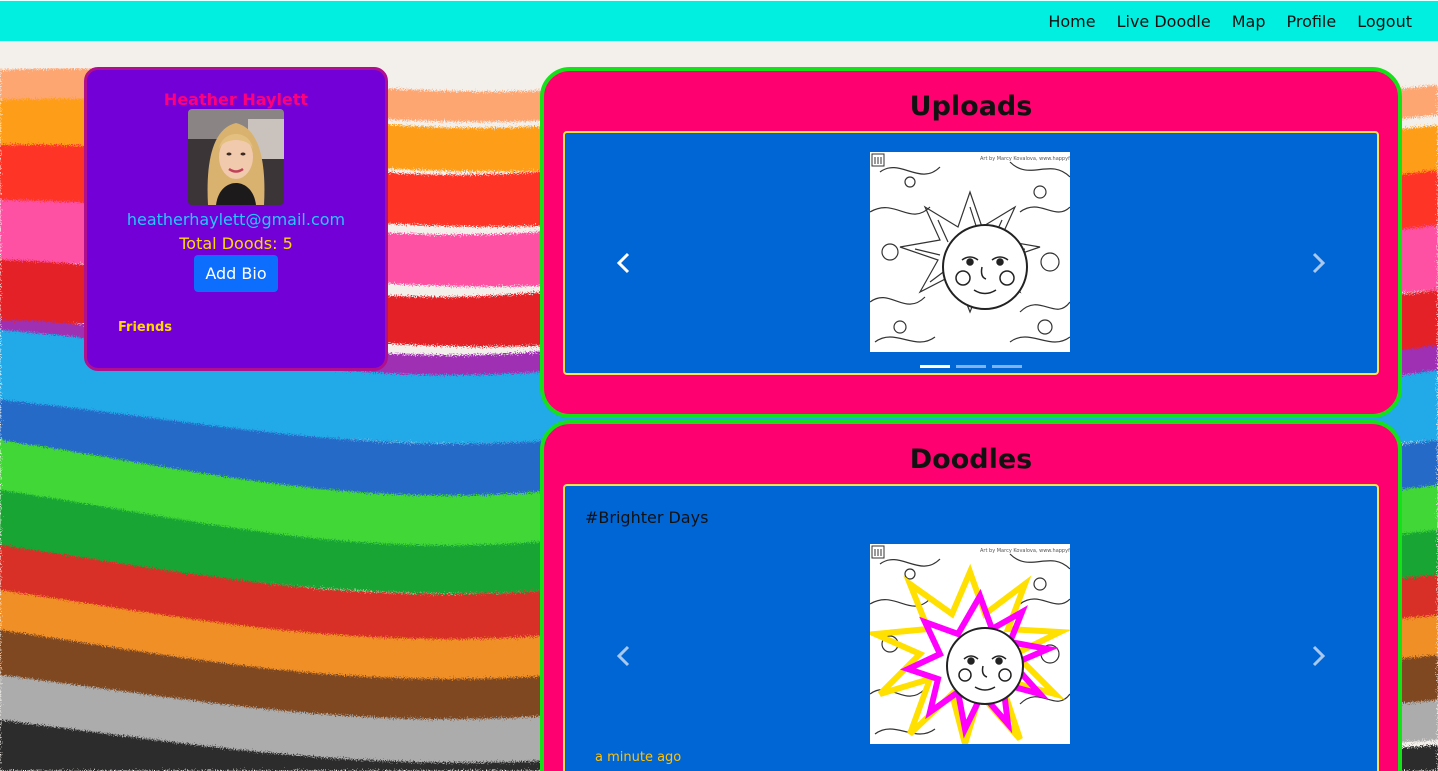  I want to click on doodle-caption: #Brighter Days, so click(647, 517).